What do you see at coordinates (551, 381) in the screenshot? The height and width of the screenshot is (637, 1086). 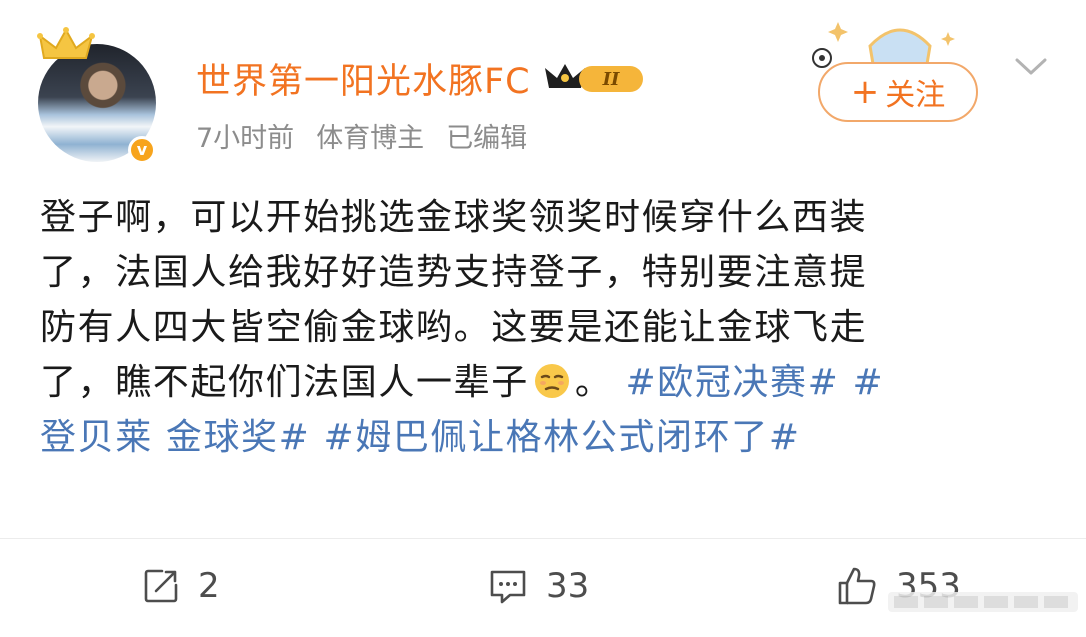 I see `unamused-face-icon` at bounding box center [551, 381].